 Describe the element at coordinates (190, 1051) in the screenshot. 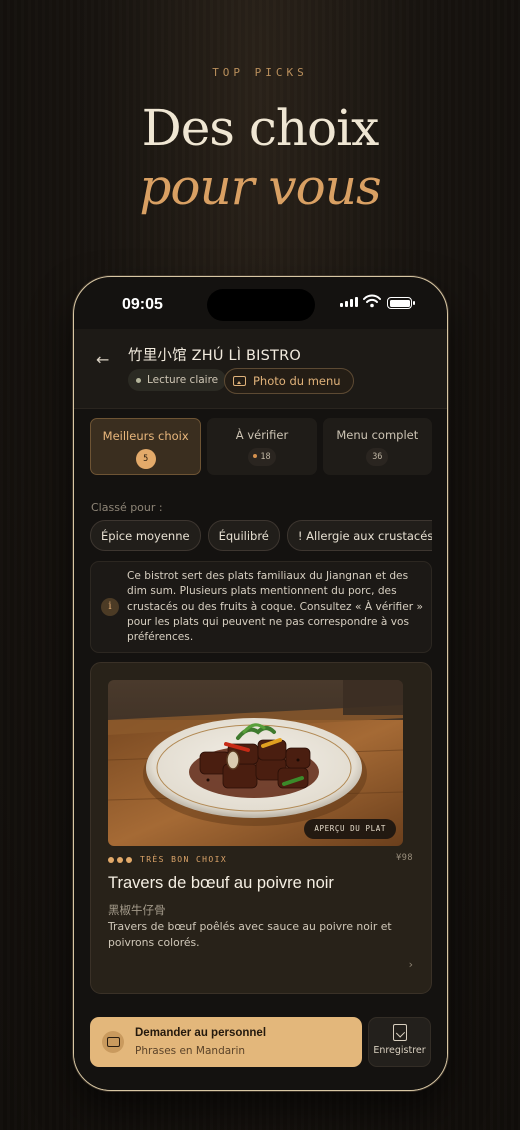

I see `ask-staff-subtitle: Phrases en Mandarin` at that location.